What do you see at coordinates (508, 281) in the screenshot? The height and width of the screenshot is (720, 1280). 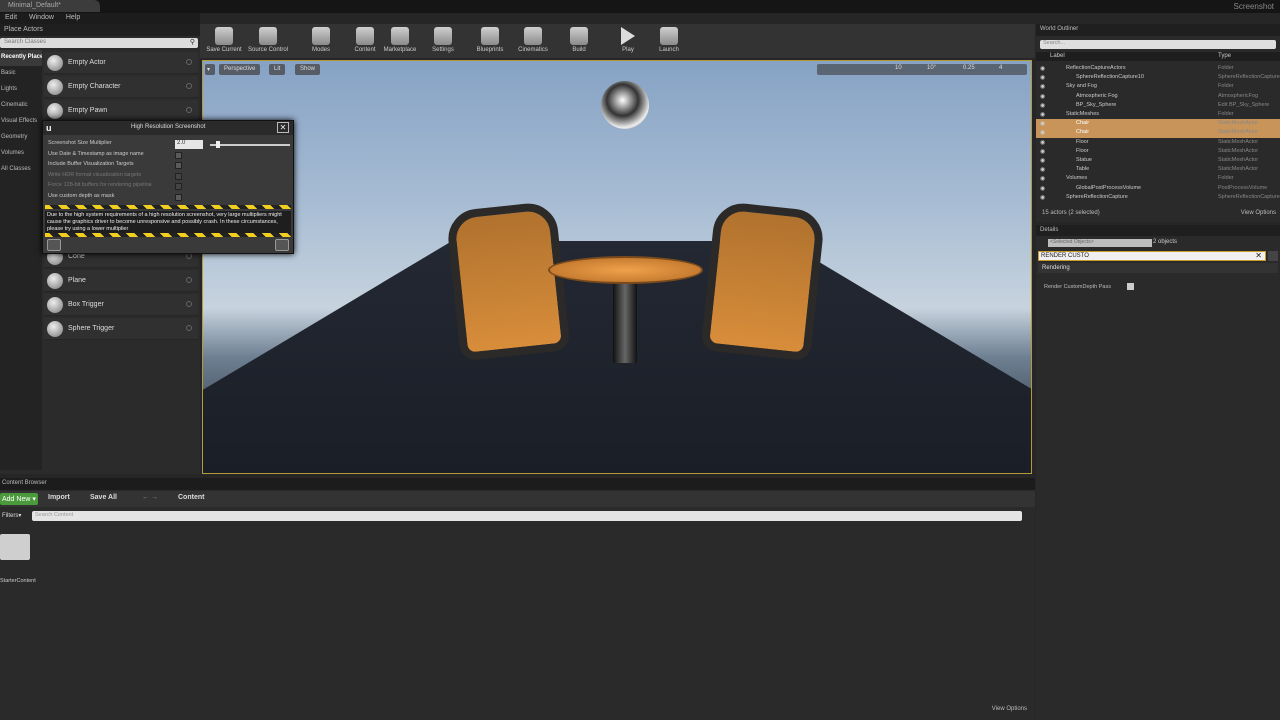 I see `chair-mesh-left` at bounding box center [508, 281].